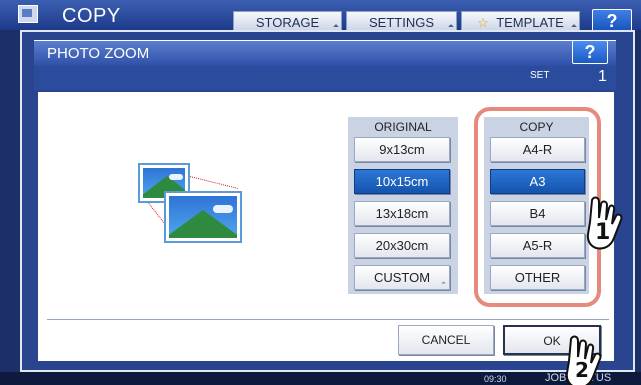 Image resolution: width=641 pixels, height=385 pixels. Describe the element at coordinates (403, 127) in the screenshot. I see `original-header: ORIGINAL` at that location.